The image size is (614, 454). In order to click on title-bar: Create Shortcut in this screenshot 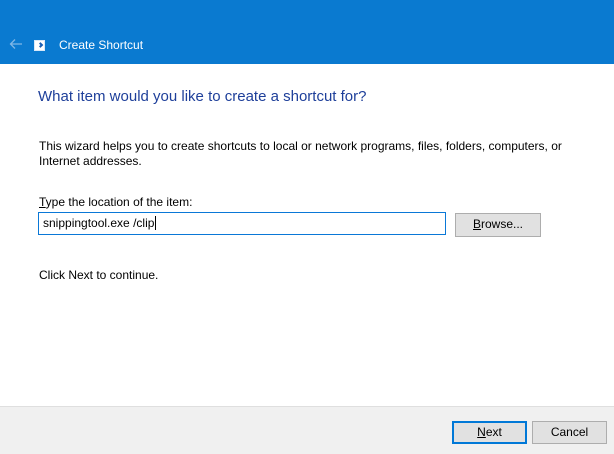, I will do `click(307, 32)`.